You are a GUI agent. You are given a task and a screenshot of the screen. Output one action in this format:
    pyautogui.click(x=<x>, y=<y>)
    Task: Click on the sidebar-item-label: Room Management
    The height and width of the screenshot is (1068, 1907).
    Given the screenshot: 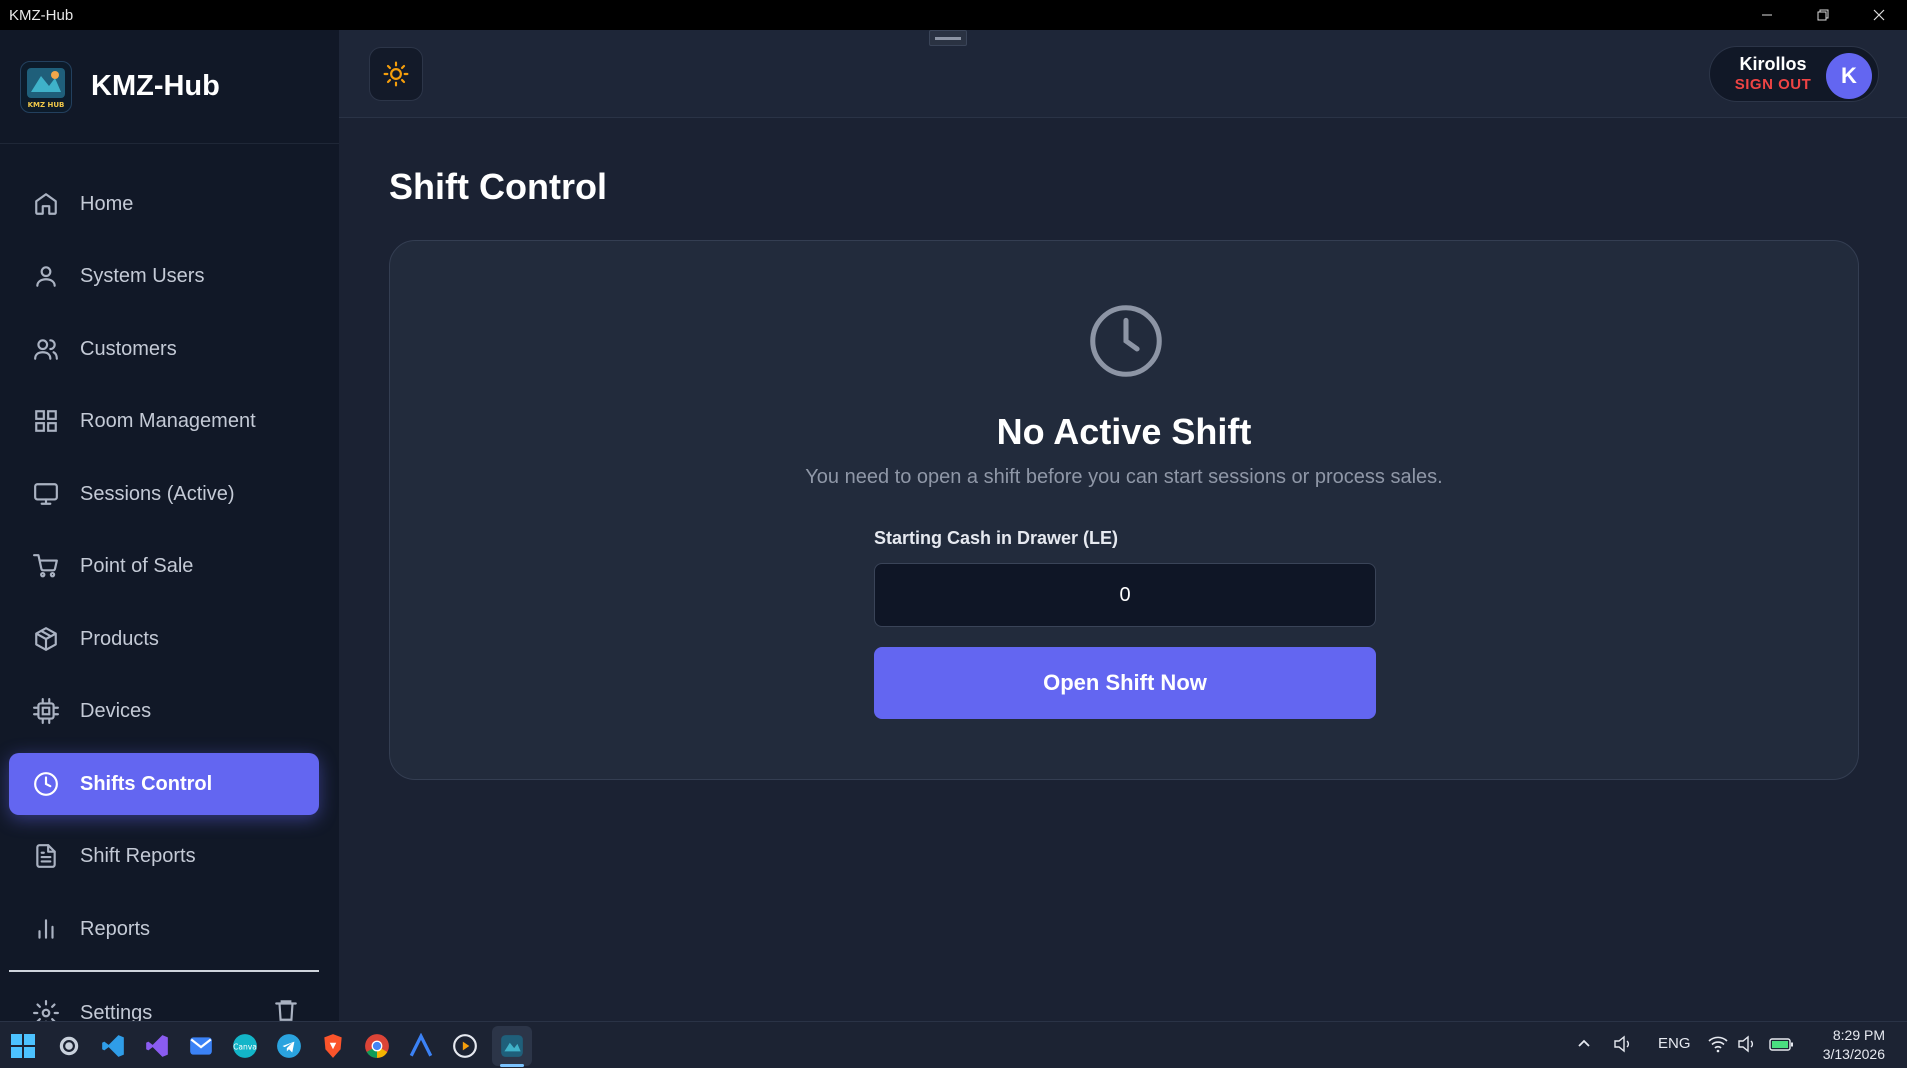 What is the action you would take?
    pyautogui.click(x=168, y=420)
    